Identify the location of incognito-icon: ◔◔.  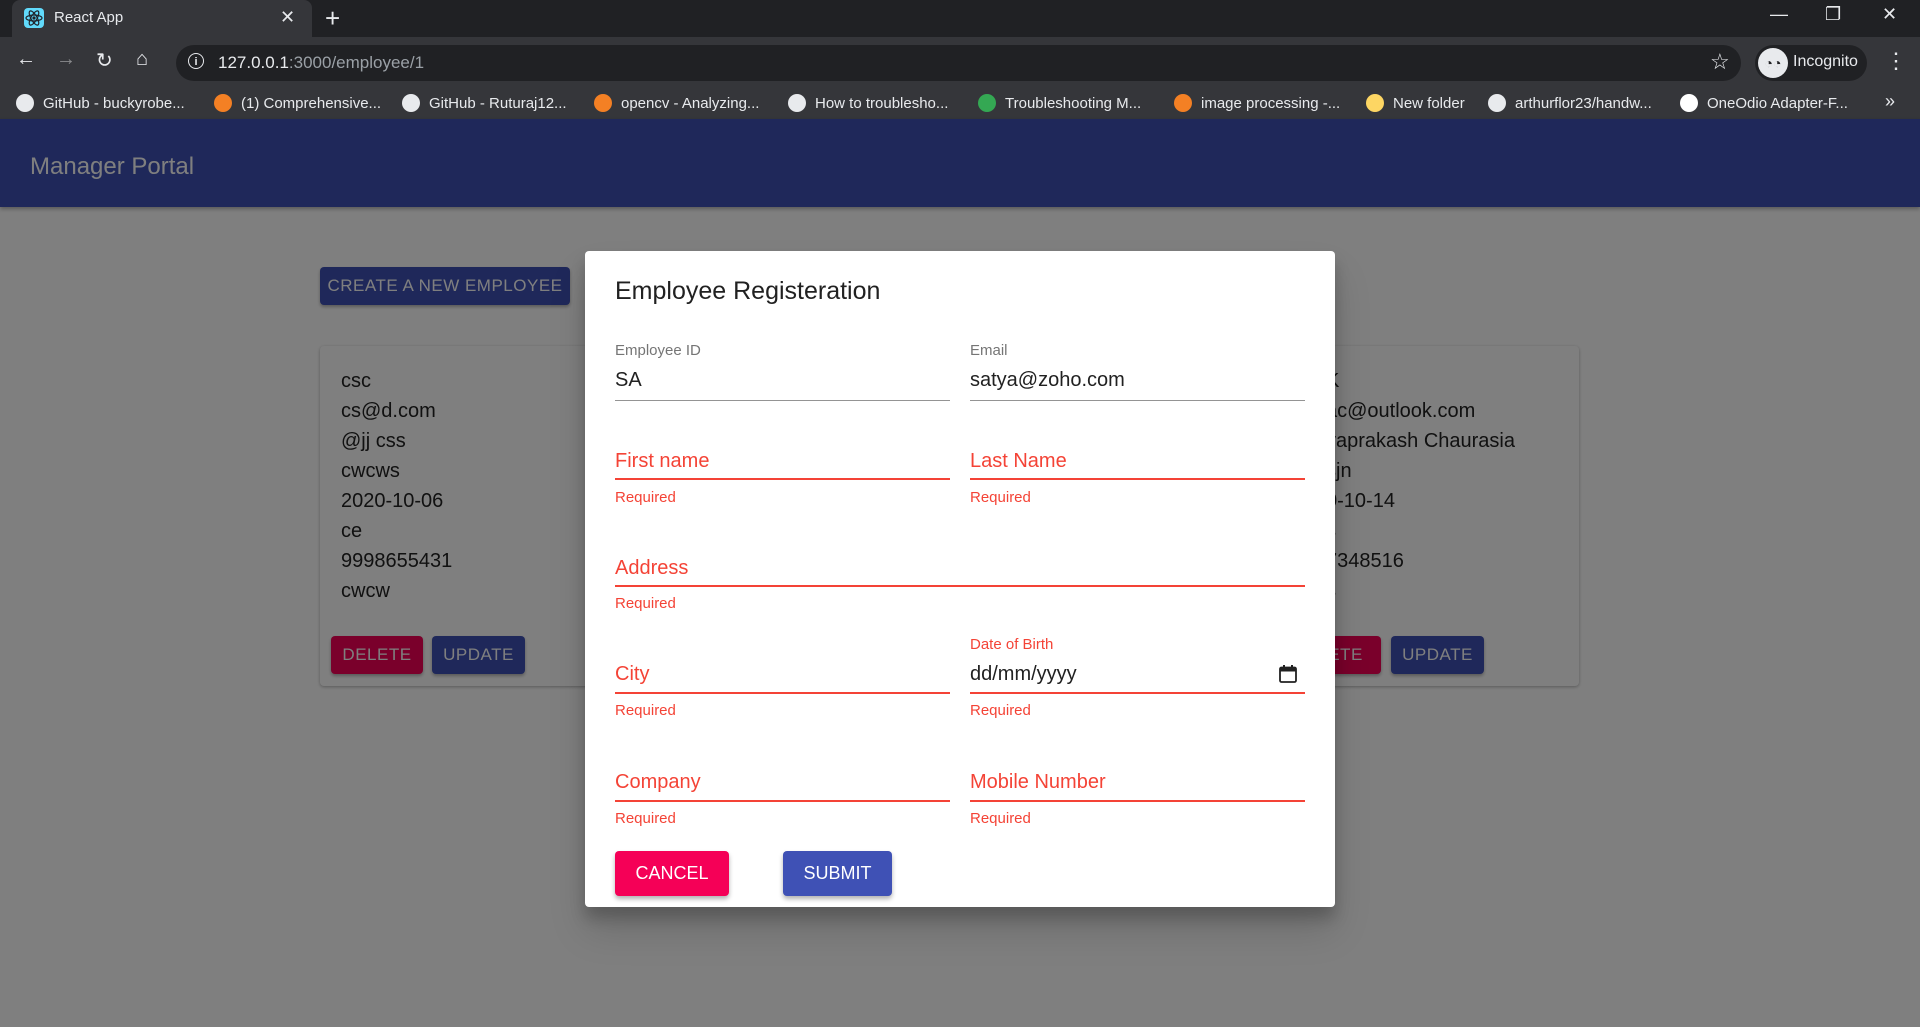
(1773, 63).